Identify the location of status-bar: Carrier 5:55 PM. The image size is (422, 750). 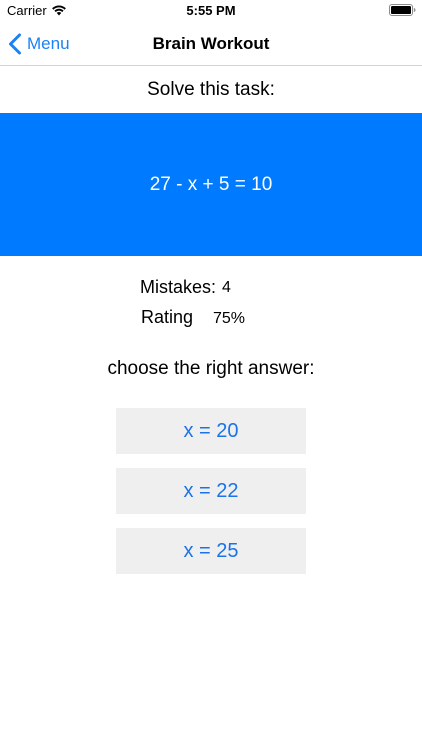
(211, 11).